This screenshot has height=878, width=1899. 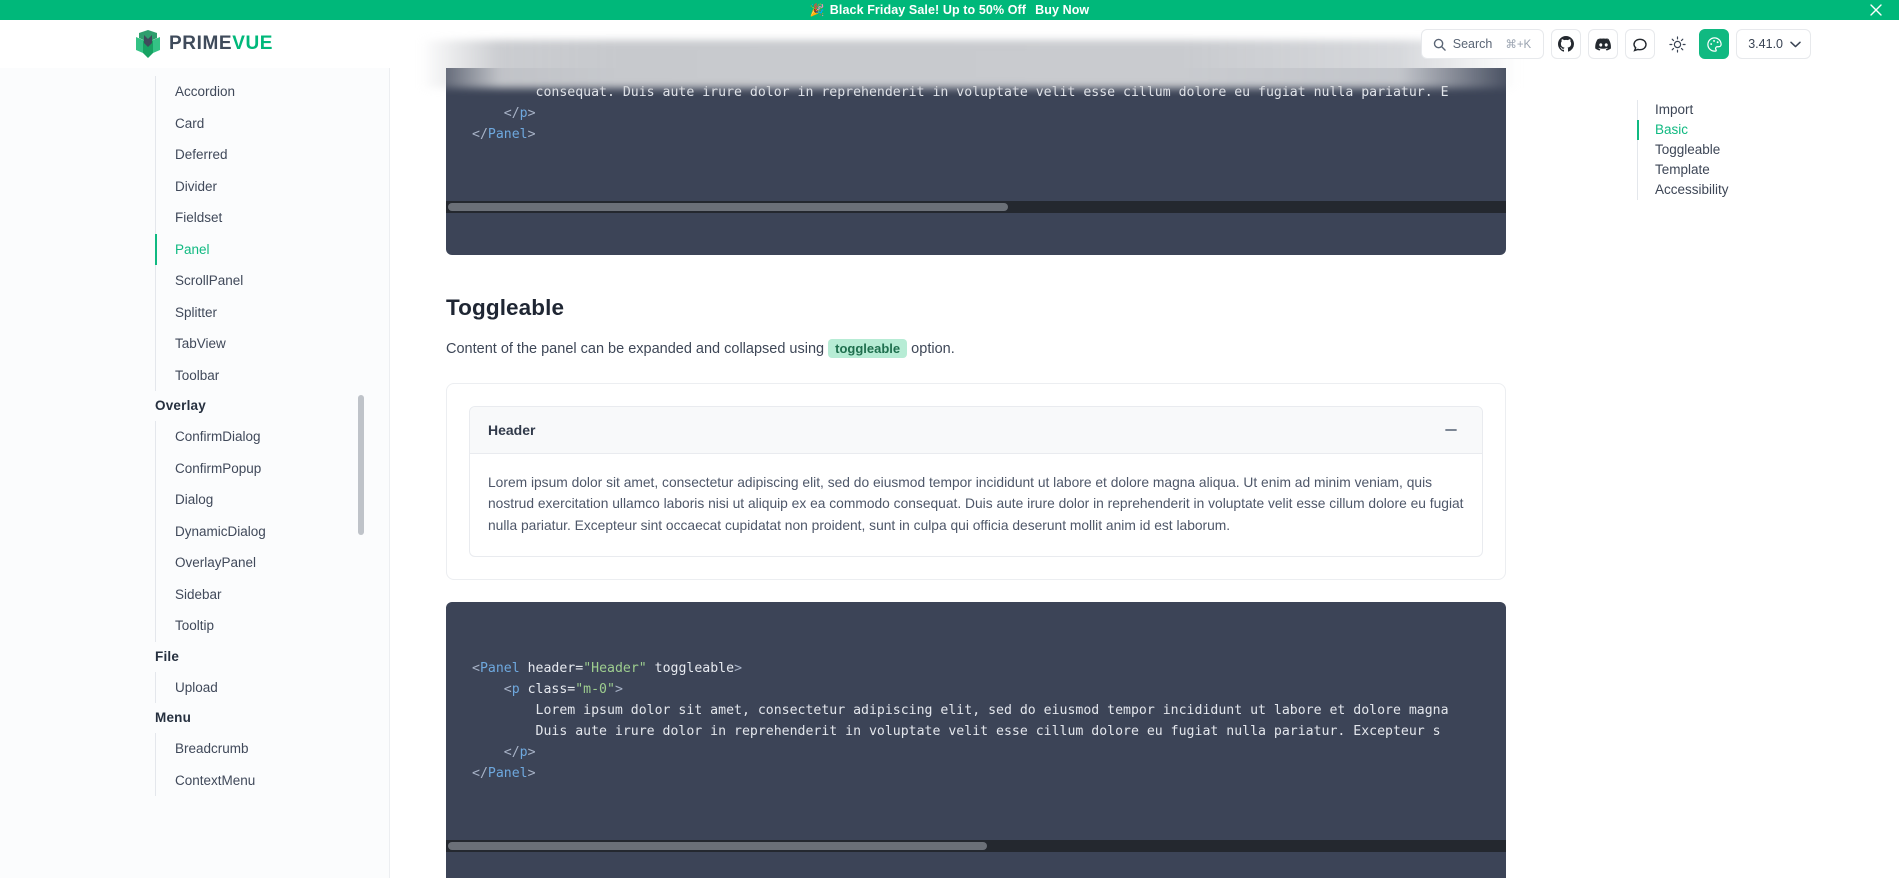 I want to click on sun-icon, so click(x=1677, y=44).